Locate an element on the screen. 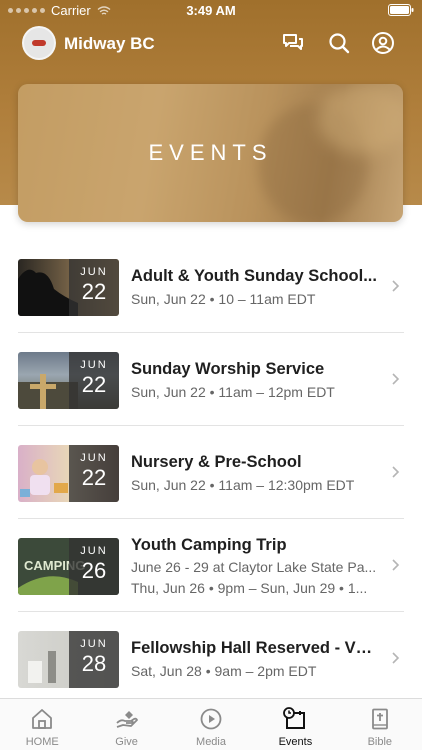 This screenshot has width=422, height=750. tab-bible: Bible is located at coordinates (380, 724).